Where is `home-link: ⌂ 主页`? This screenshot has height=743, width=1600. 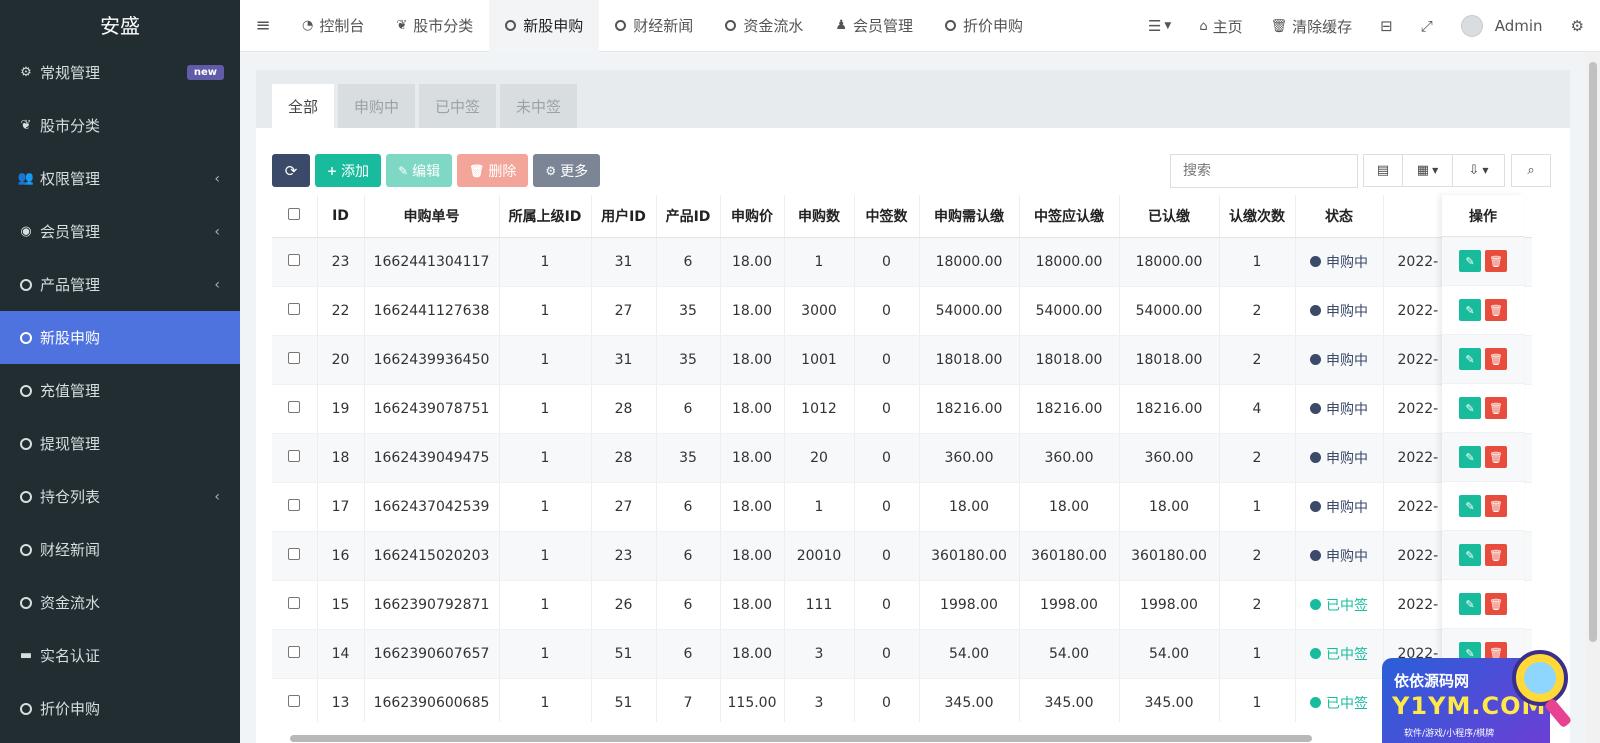 home-link: ⌂ 主页 is located at coordinates (1220, 26).